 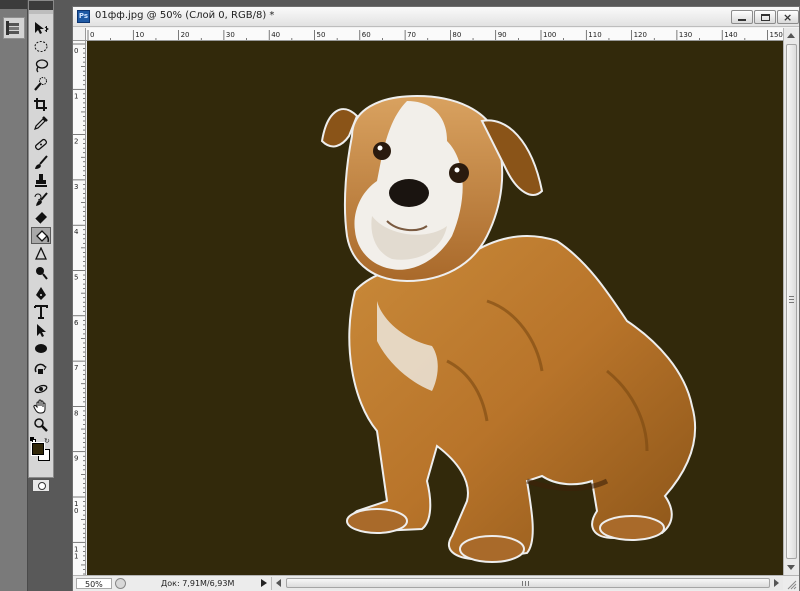 I want to click on 3d-rotate-tool-icon, so click(x=40, y=369).